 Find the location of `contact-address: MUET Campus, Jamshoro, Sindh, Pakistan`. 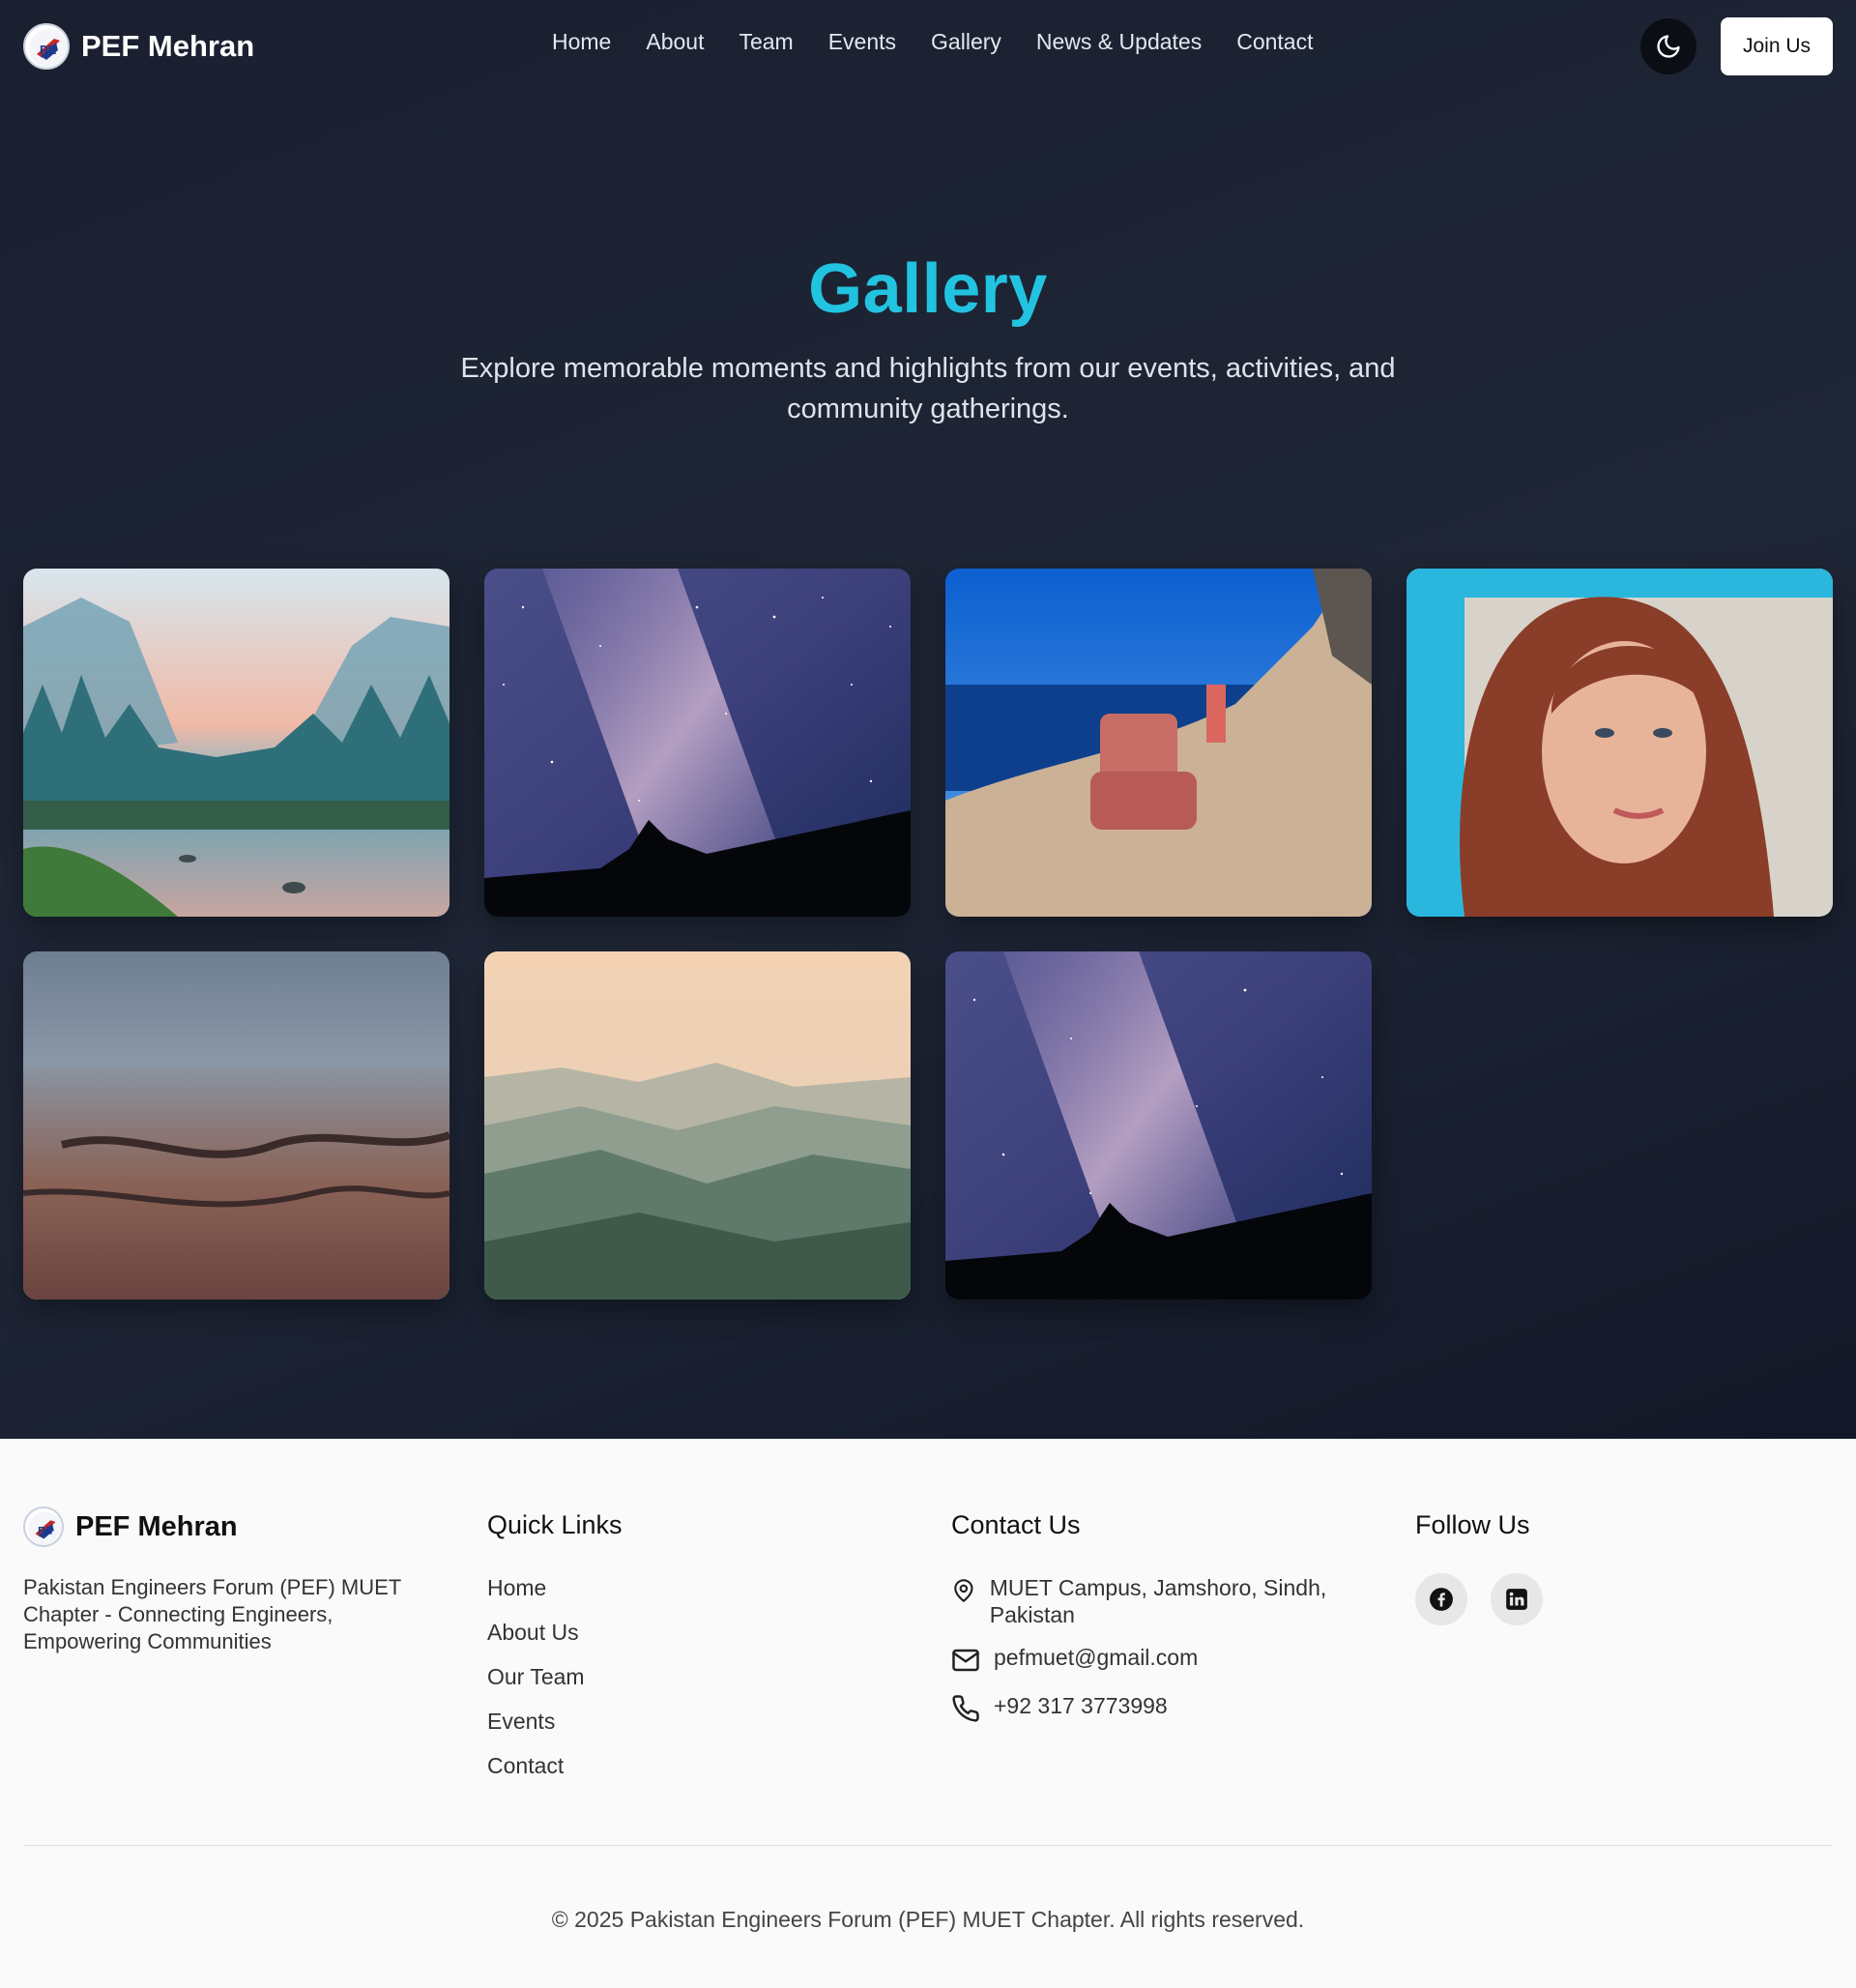

contact-address: MUET Campus, Jamshoro, Sindh, Pakistan is located at coordinates (1154, 1601).